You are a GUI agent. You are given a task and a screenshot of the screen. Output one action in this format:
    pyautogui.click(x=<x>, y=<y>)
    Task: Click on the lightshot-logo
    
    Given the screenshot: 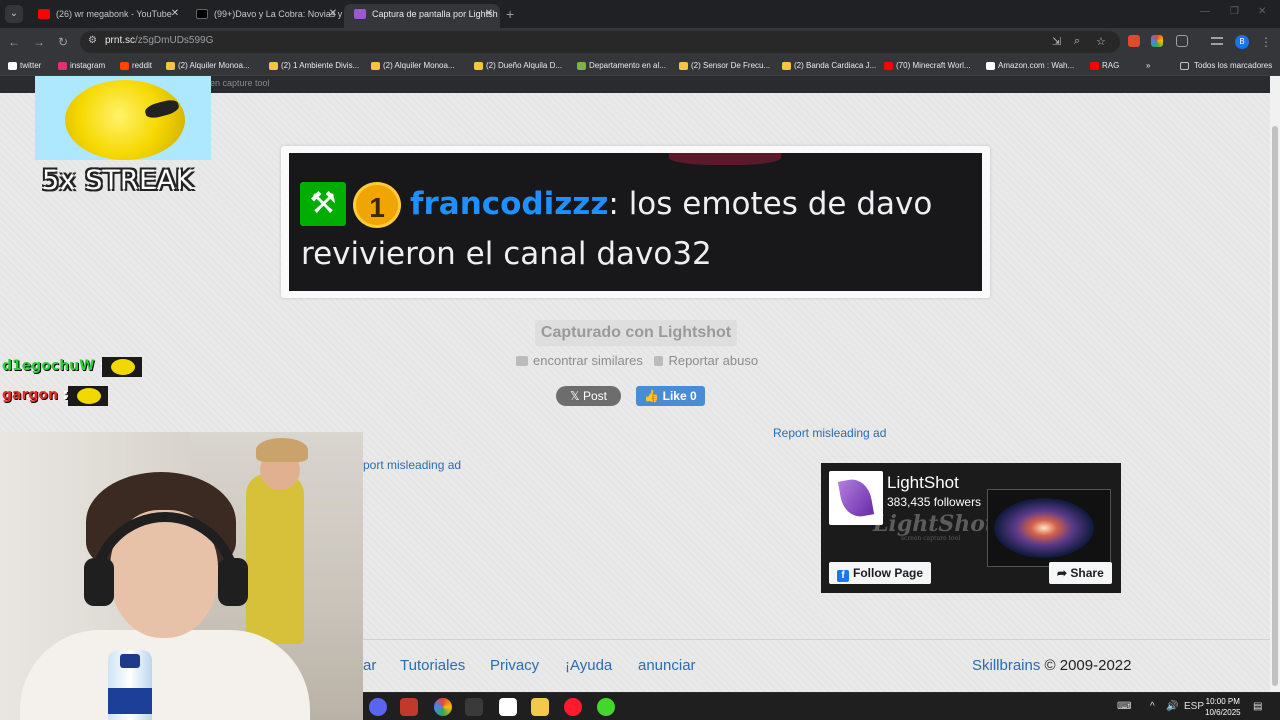 What is the action you would take?
    pyautogui.click(x=856, y=498)
    